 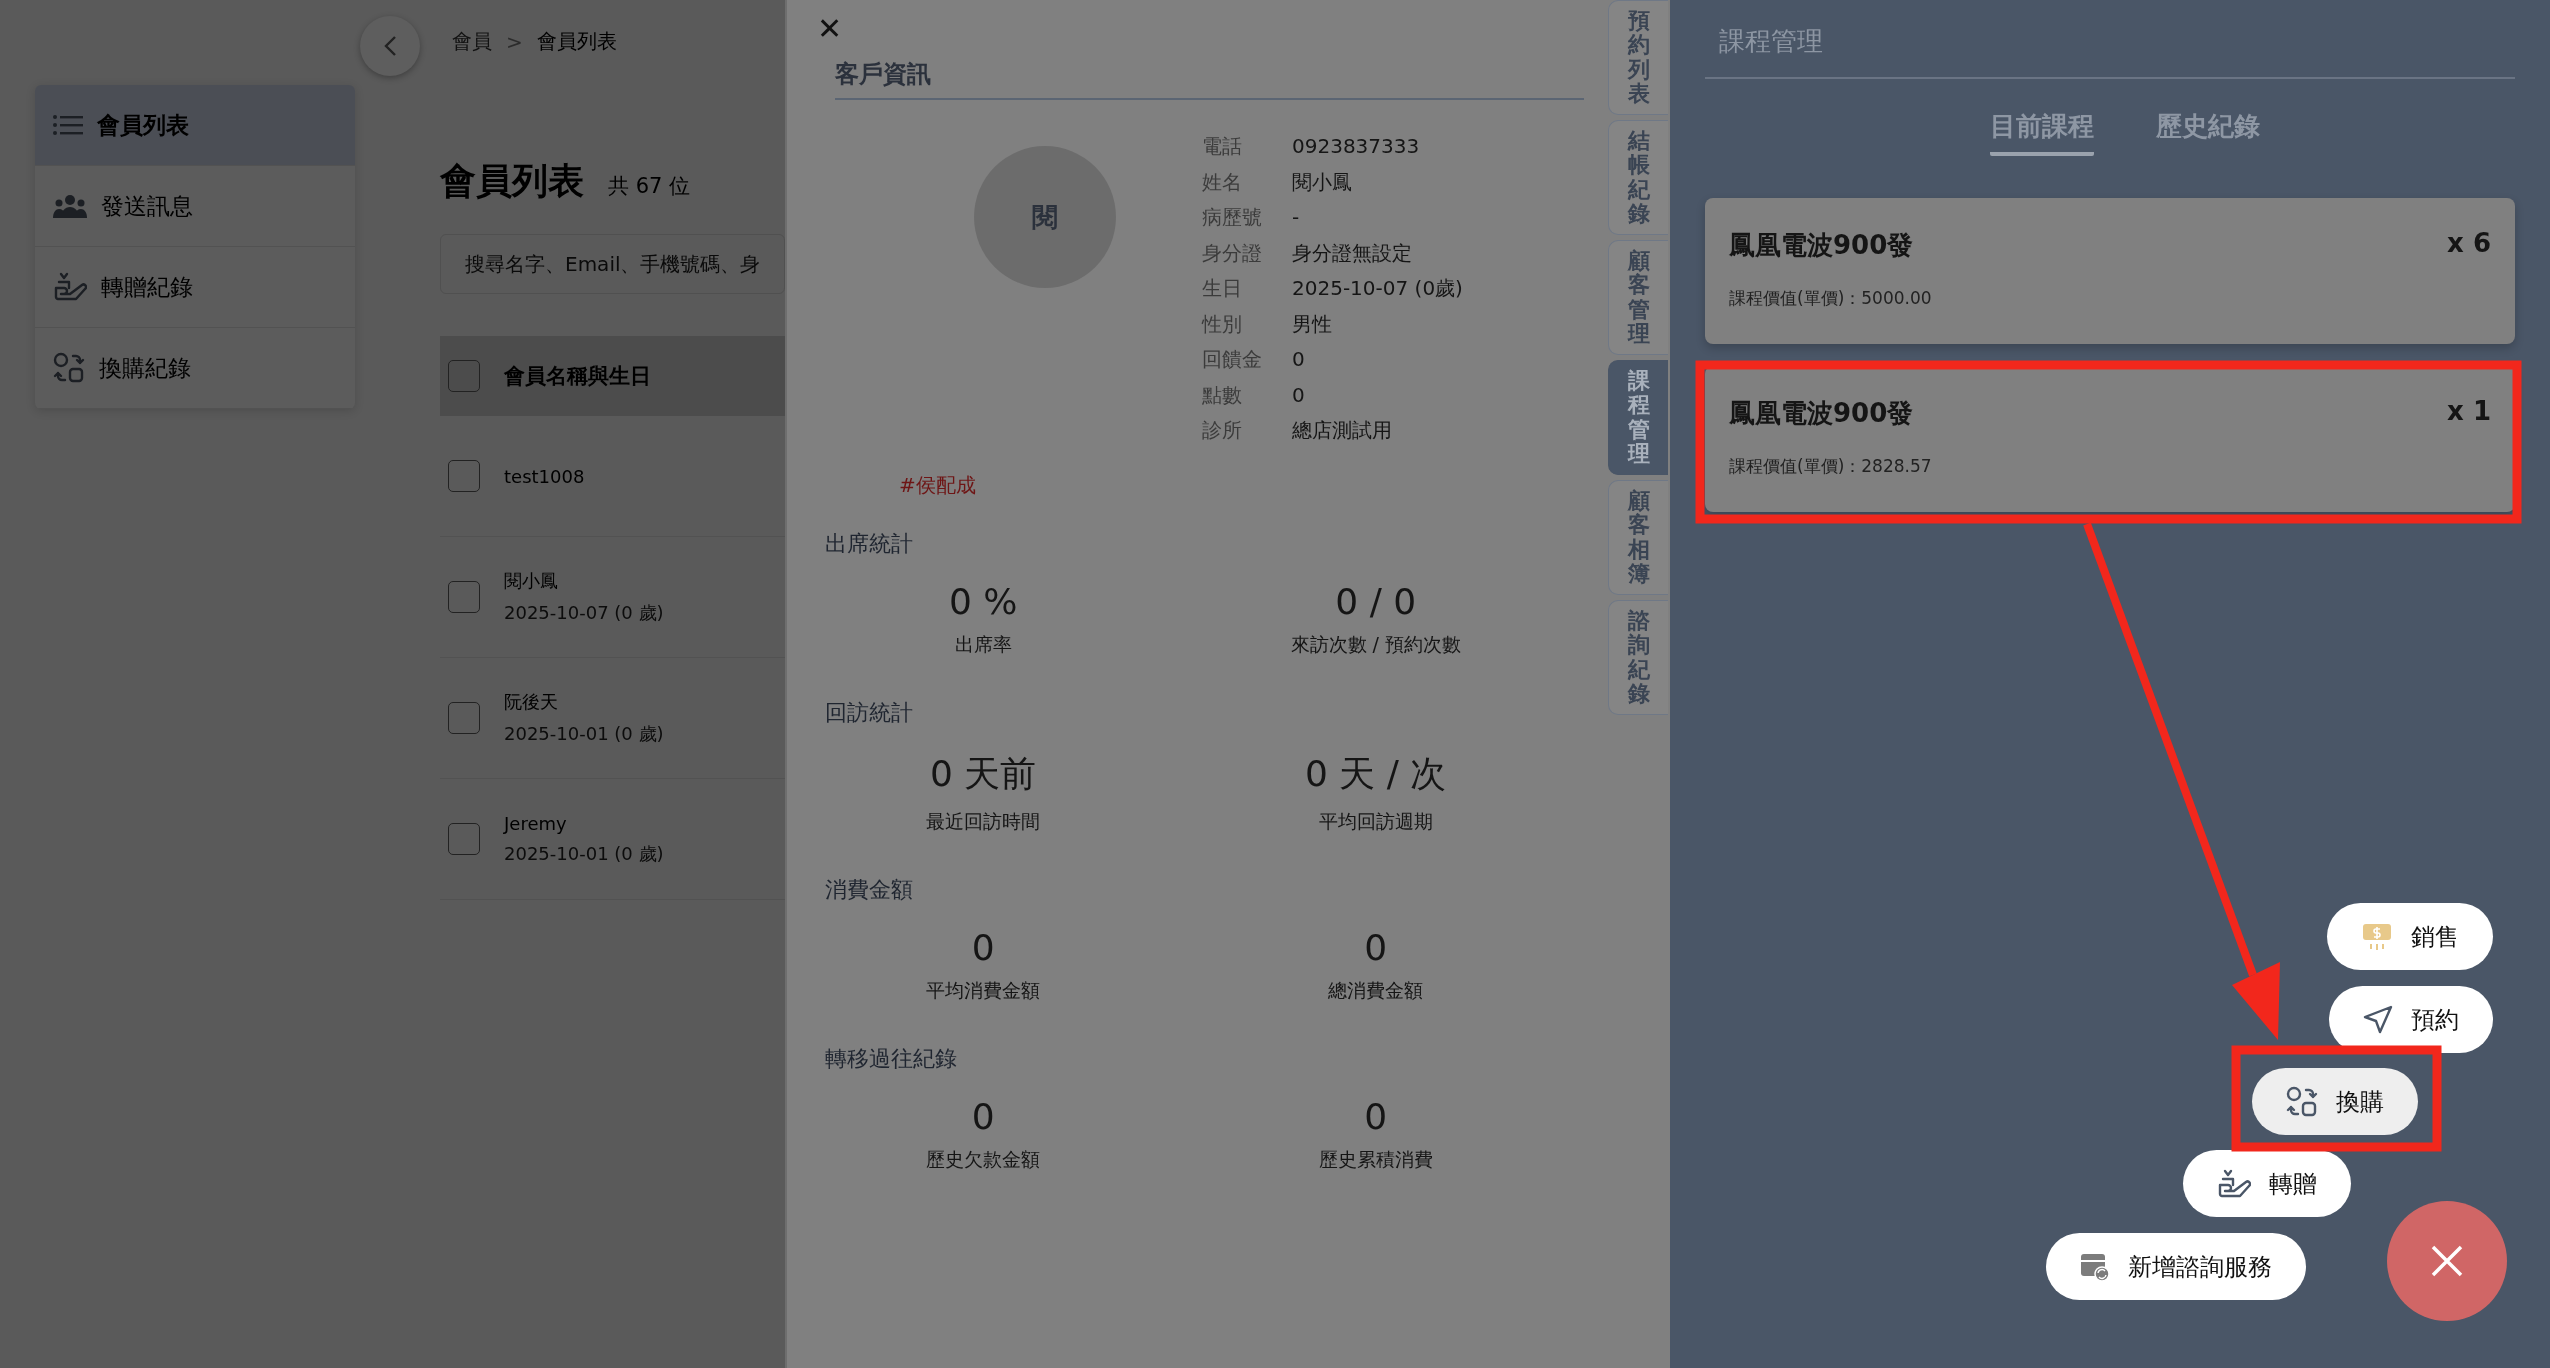 I want to click on stat-value: 0 / 0, so click(x=1376, y=601).